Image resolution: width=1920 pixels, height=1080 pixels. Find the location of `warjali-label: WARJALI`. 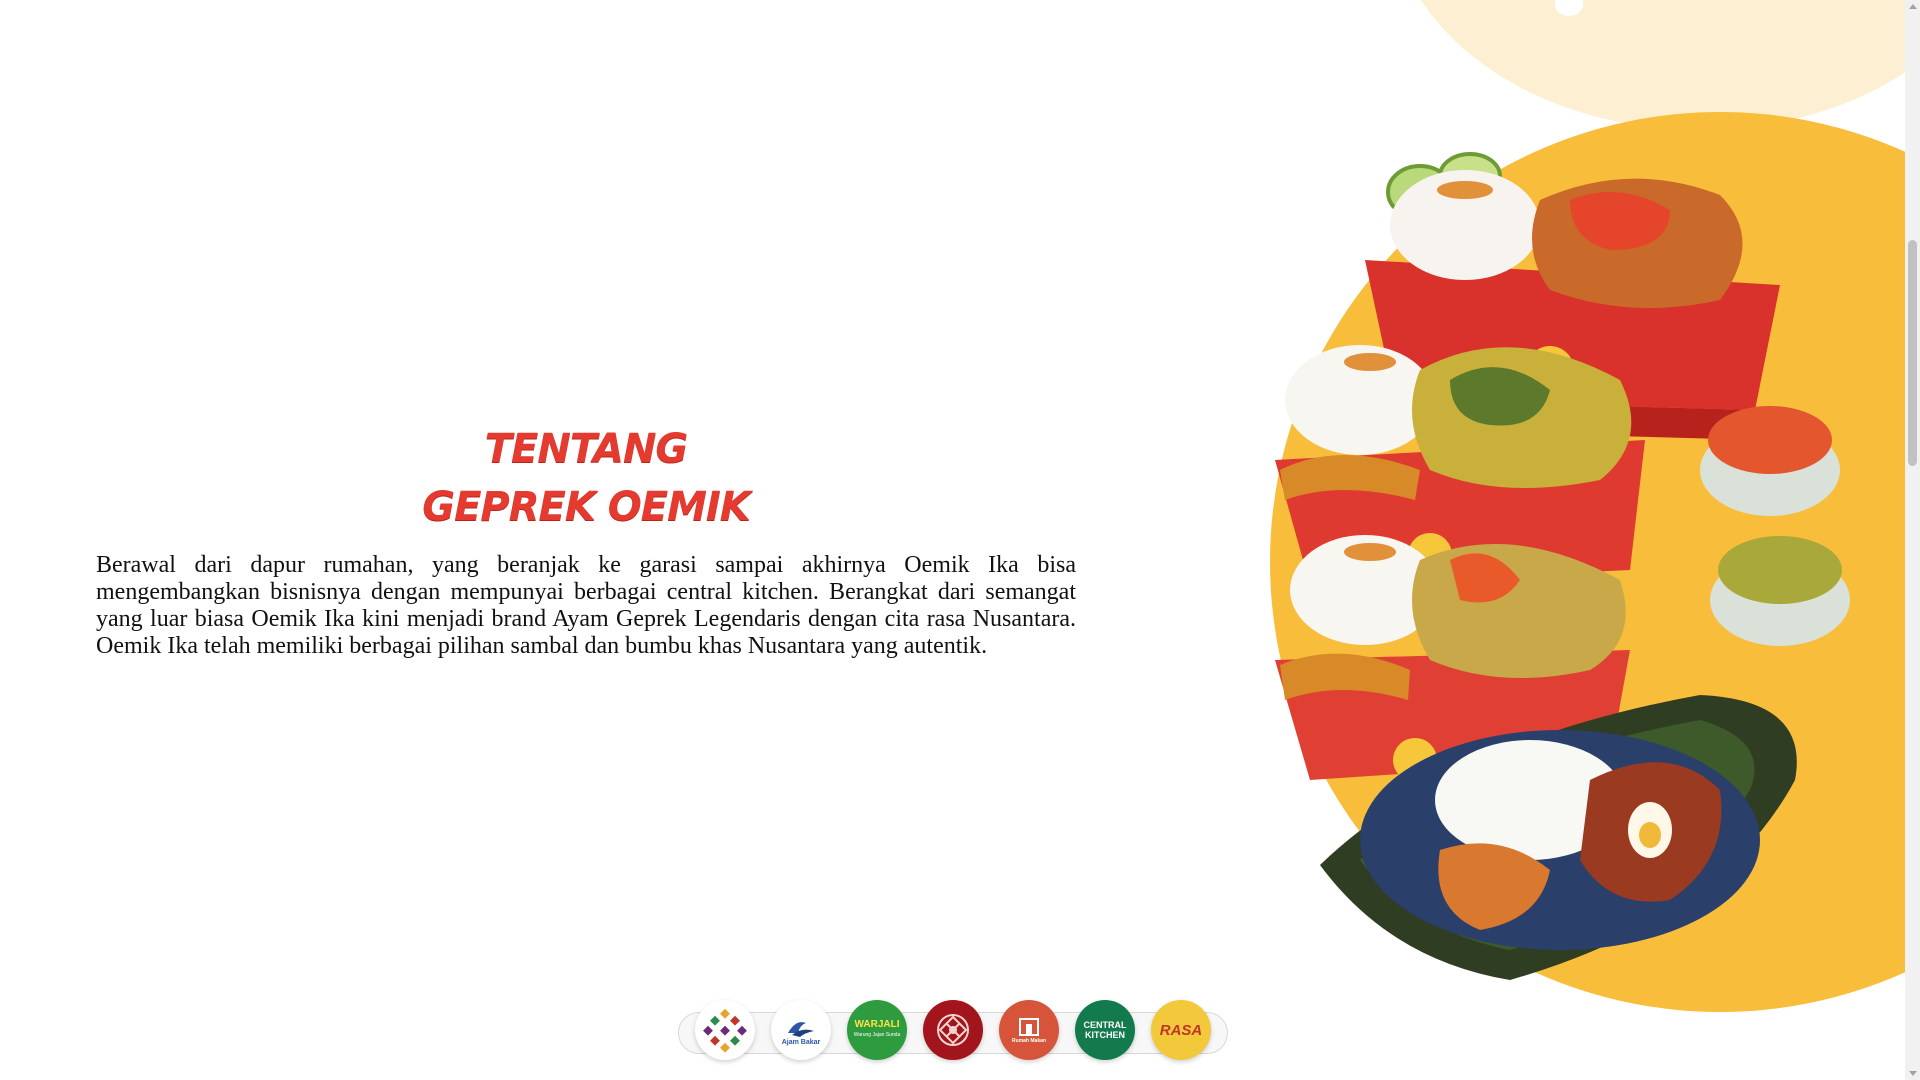

warjali-label: WARJALI is located at coordinates (877, 1024).